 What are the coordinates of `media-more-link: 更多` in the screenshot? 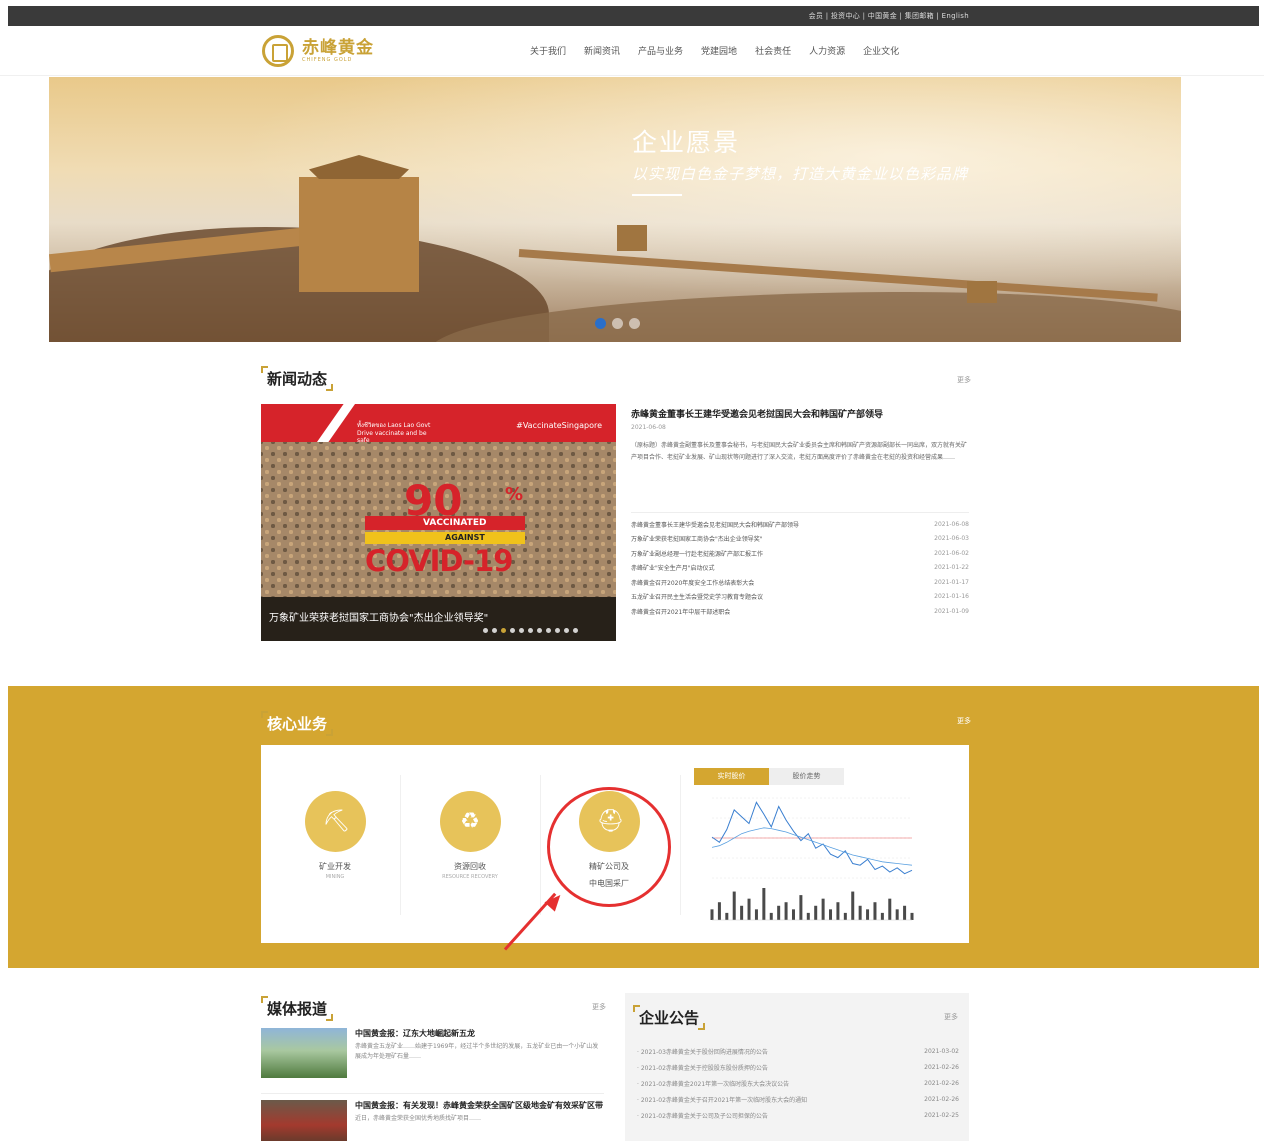 It's located at (599, 1007).